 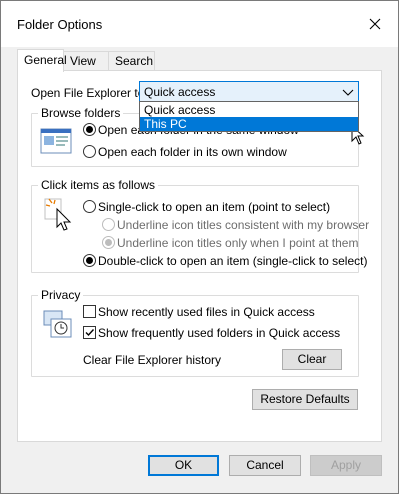 I want to click on ok-button: OK, so click(x=183, y=465).